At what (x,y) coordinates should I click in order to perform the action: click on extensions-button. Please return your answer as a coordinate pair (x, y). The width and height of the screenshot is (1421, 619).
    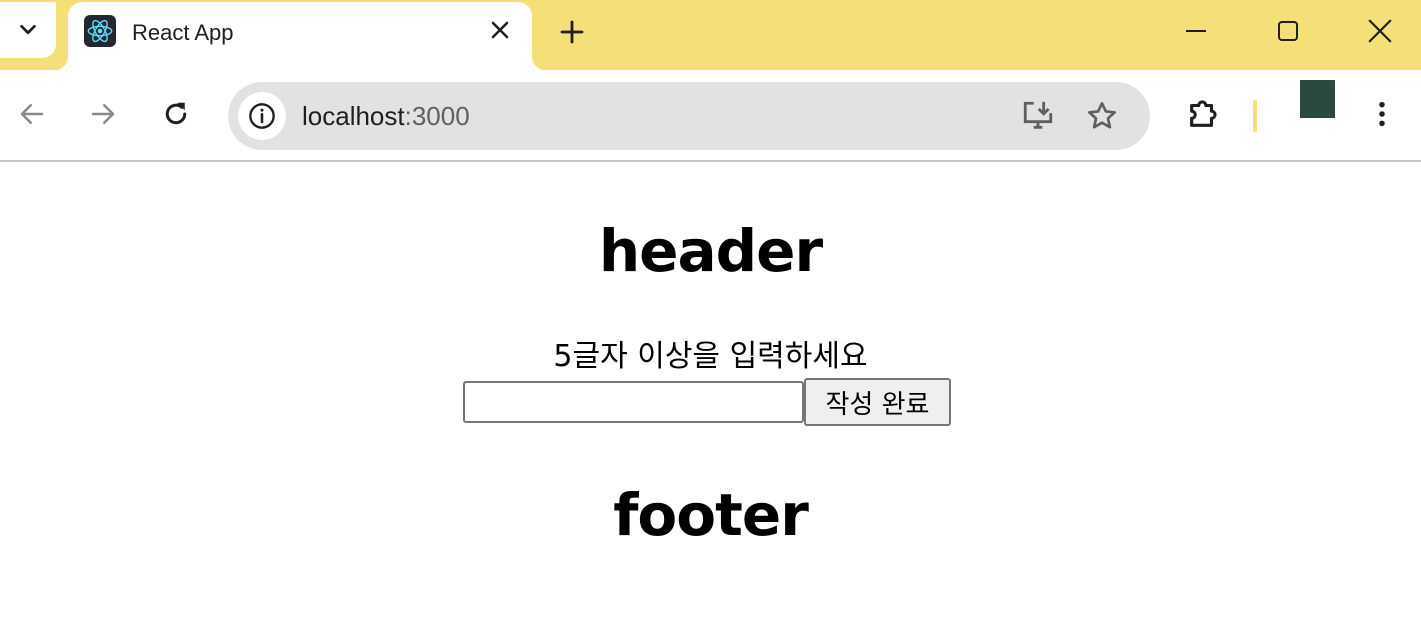
    Looking at the image, I should click on (1203, 114).